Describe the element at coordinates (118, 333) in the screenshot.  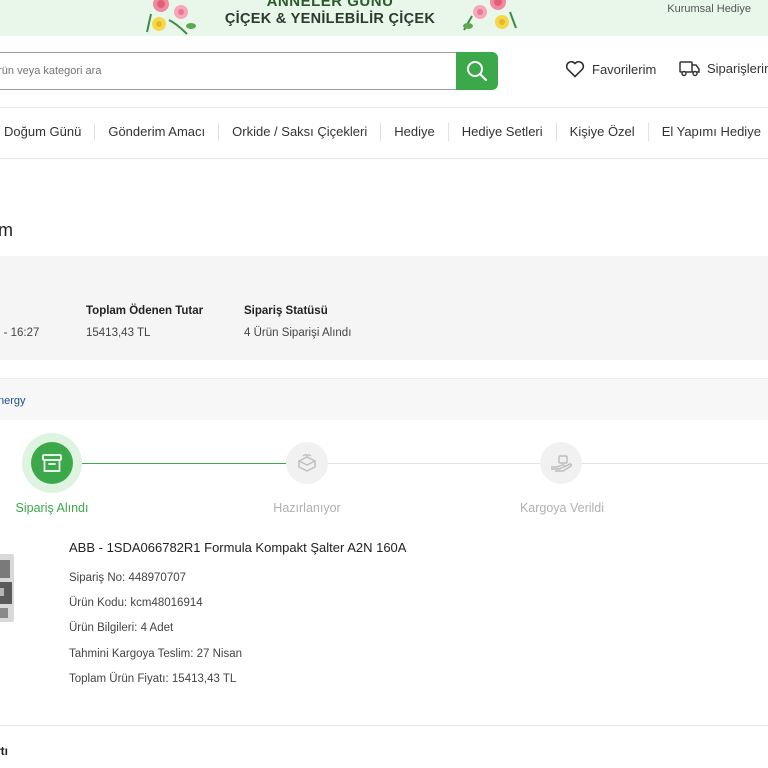
I see `total-paid-value: 15413,43 TL` at that location.